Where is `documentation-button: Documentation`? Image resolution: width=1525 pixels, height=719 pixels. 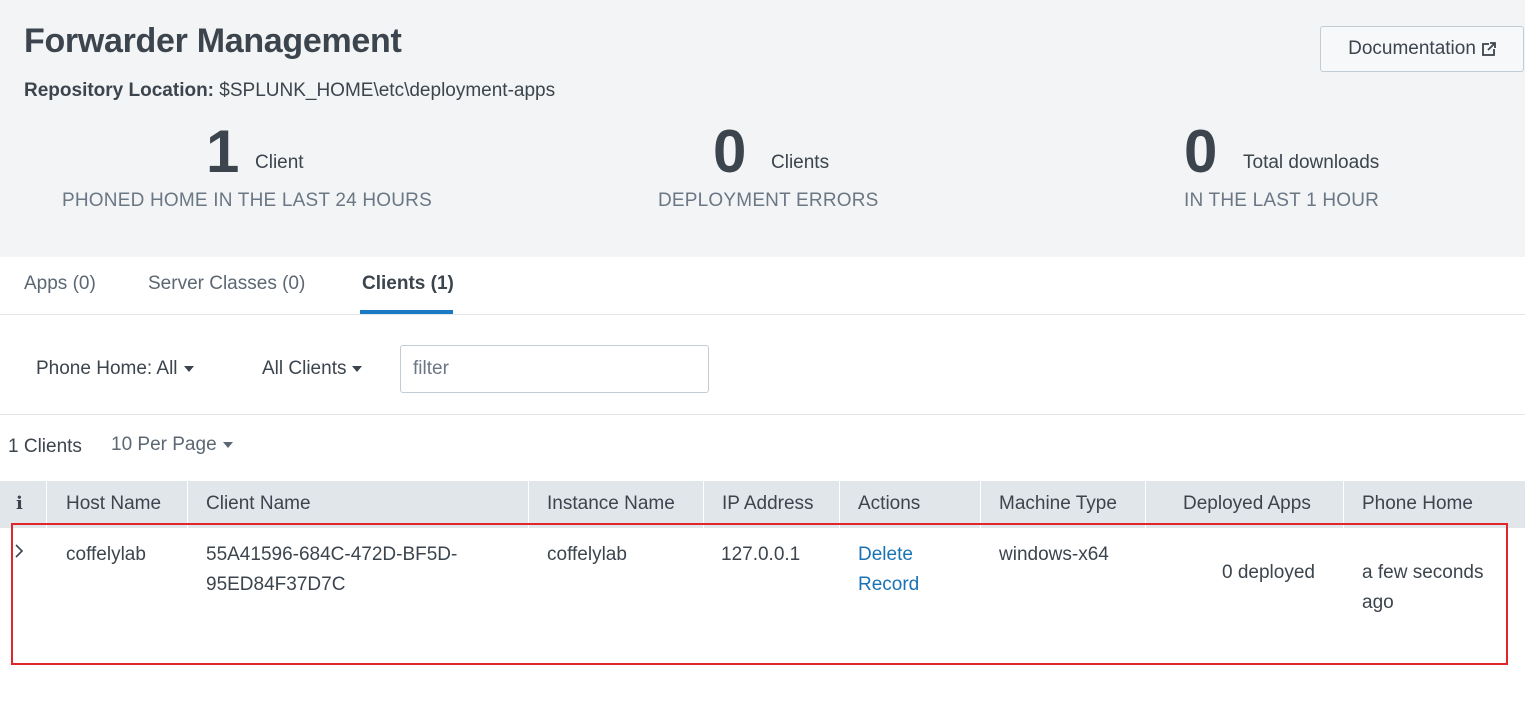 documentation-button: Documentation is located at coordinates (1422, 49).